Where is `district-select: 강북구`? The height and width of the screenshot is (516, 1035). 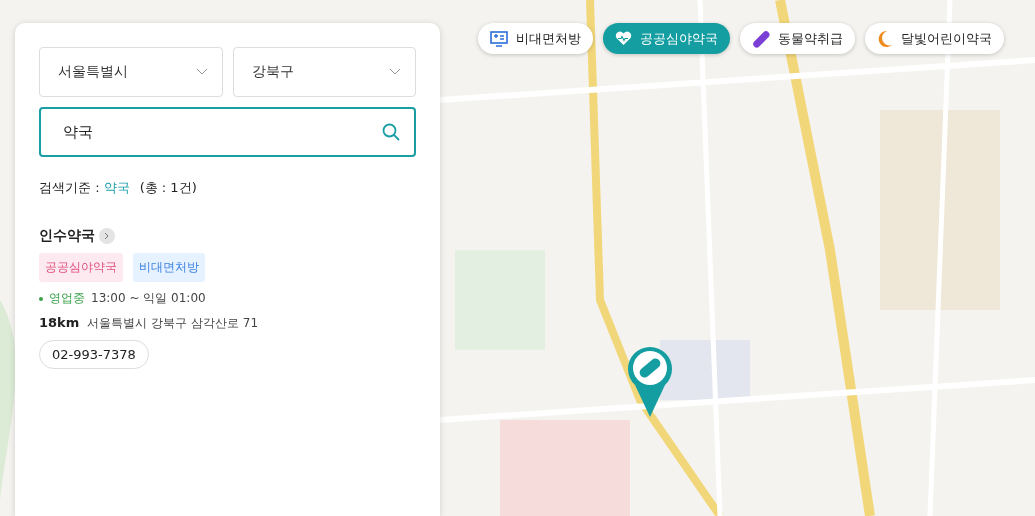
district-select: 강북구 is located at coordinates (324, 72).